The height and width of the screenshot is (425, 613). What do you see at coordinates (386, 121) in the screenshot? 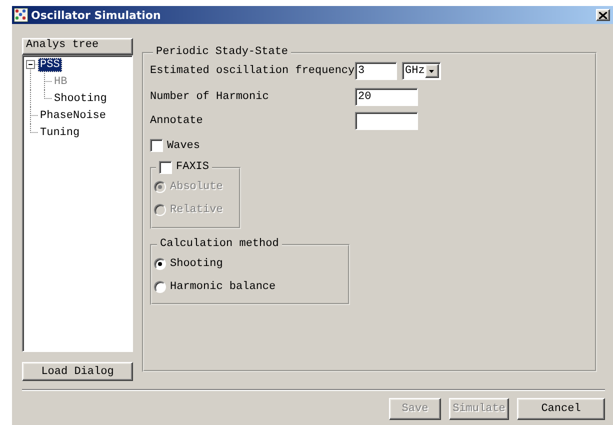
I see `annotate-field` at bounding box center [386, 121].